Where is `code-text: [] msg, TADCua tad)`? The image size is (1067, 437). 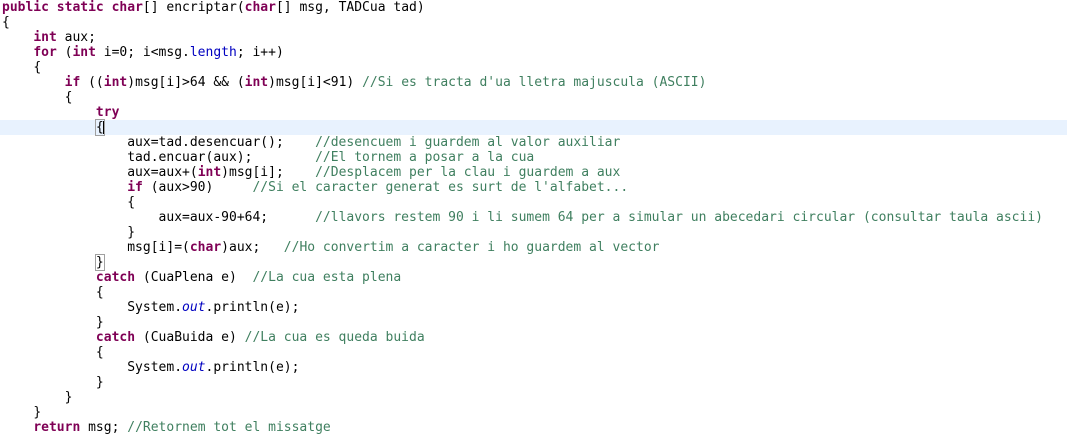
code-text: [] msg, TADCua tad) is located at coordinates (350, 7).